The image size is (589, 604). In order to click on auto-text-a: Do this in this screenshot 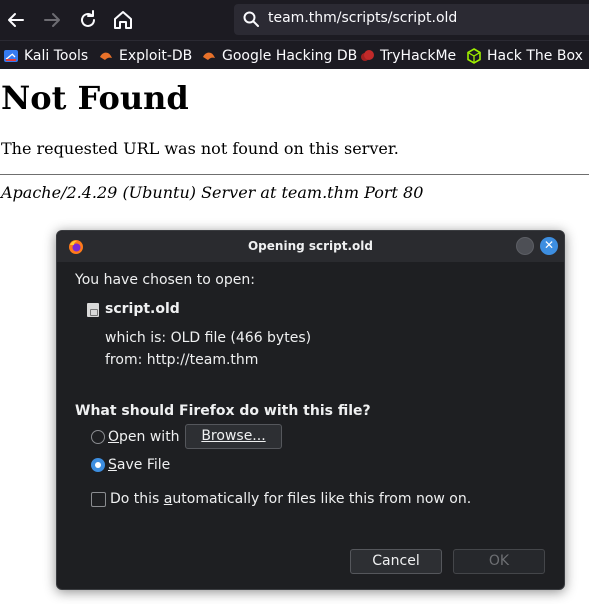, I will do `click(137, 499)`.